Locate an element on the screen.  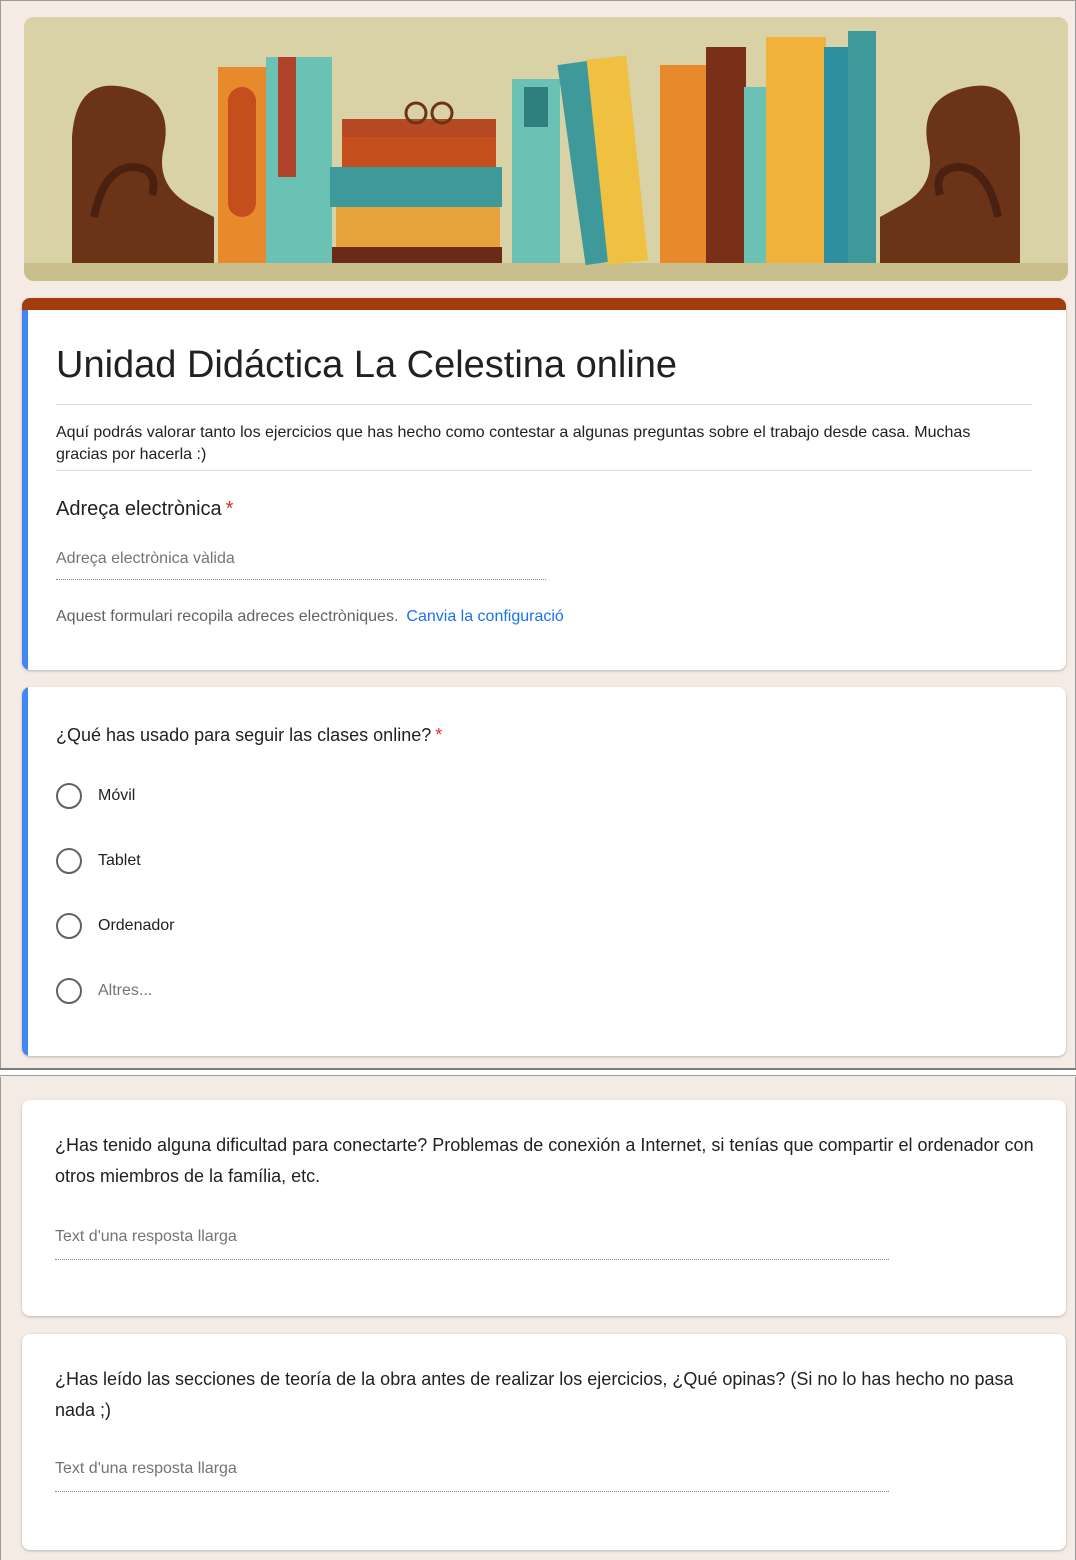
form-title: Unidad Didáctica La Celestina online is located at coordinates (367, 365).